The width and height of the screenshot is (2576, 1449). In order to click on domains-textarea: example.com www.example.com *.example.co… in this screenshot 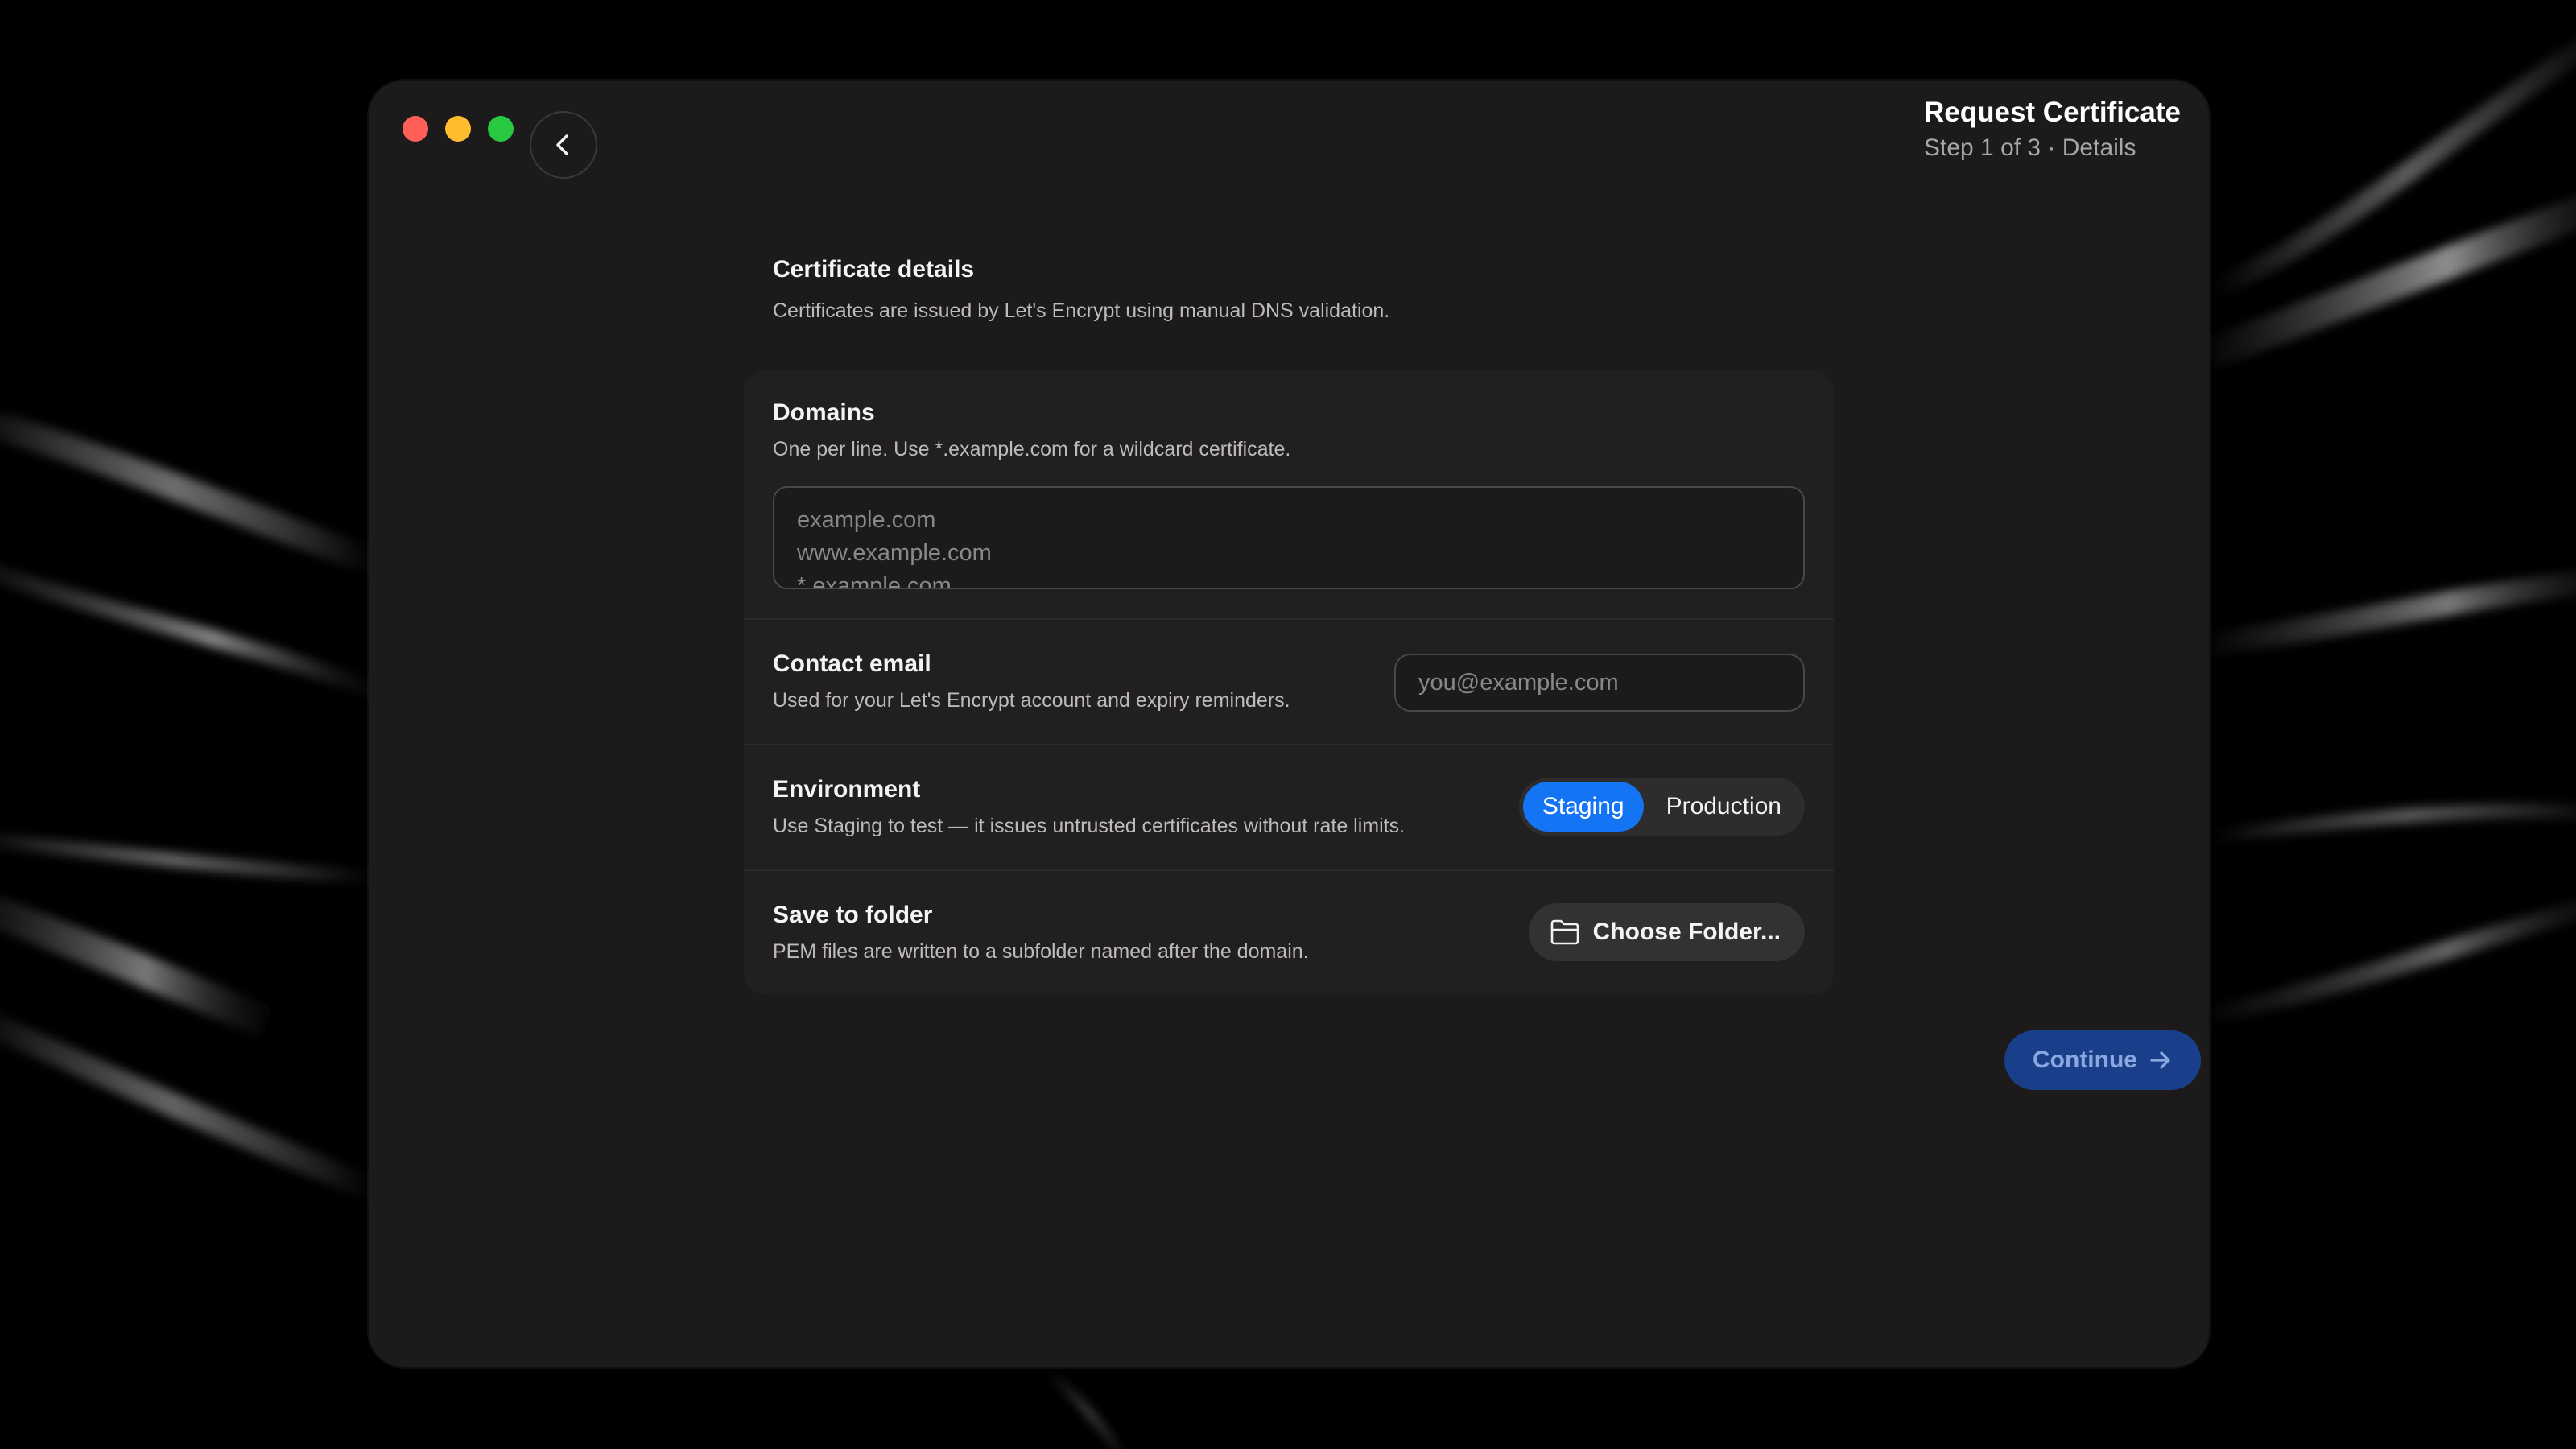, I will do `click(1289, 537)`.